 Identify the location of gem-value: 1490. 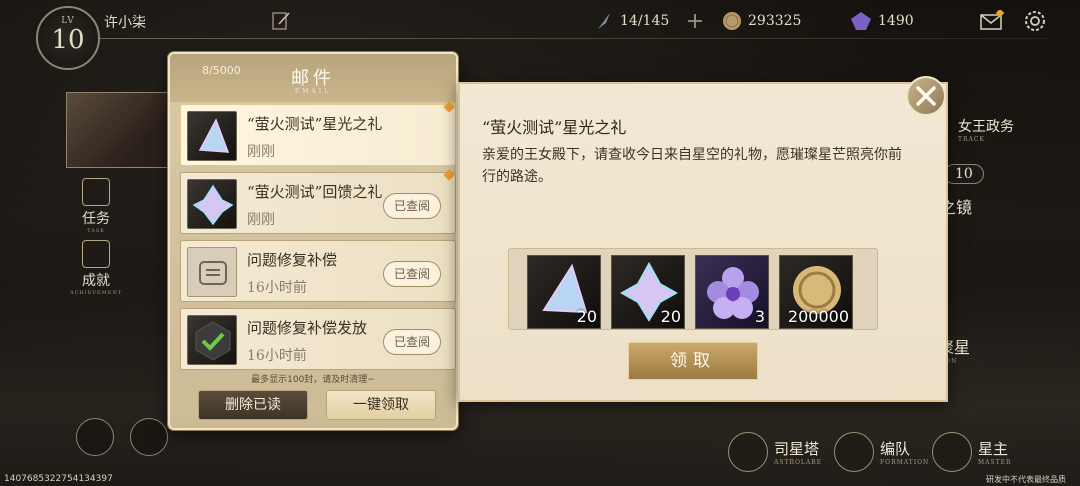
(896, 21).